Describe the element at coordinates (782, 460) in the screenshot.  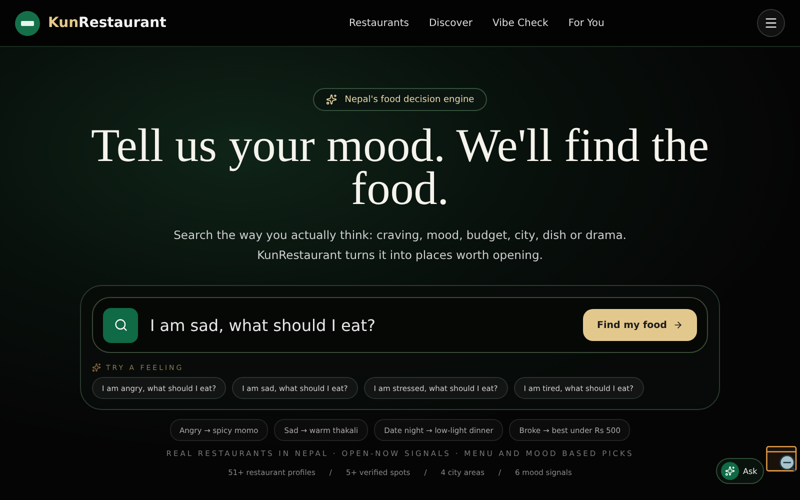
I see `code-search-icon` at that location.